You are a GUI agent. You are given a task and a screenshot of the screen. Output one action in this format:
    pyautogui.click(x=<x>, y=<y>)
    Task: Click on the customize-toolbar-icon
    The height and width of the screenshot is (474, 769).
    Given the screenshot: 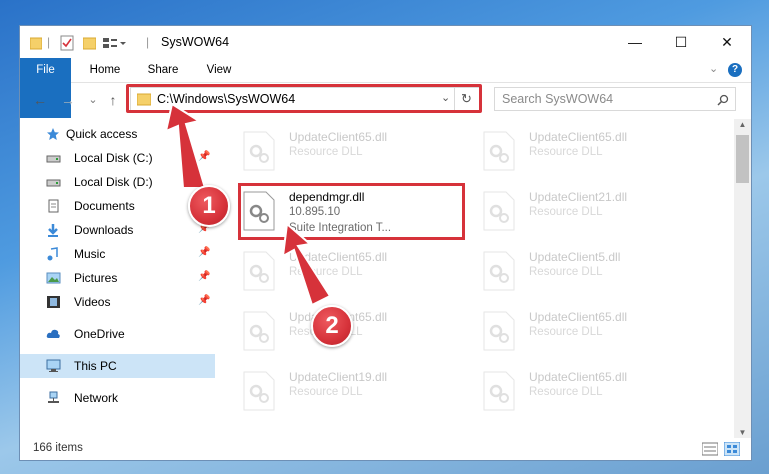 What is the action you would take?
    pyautogui.click(x=115, y=43)
    